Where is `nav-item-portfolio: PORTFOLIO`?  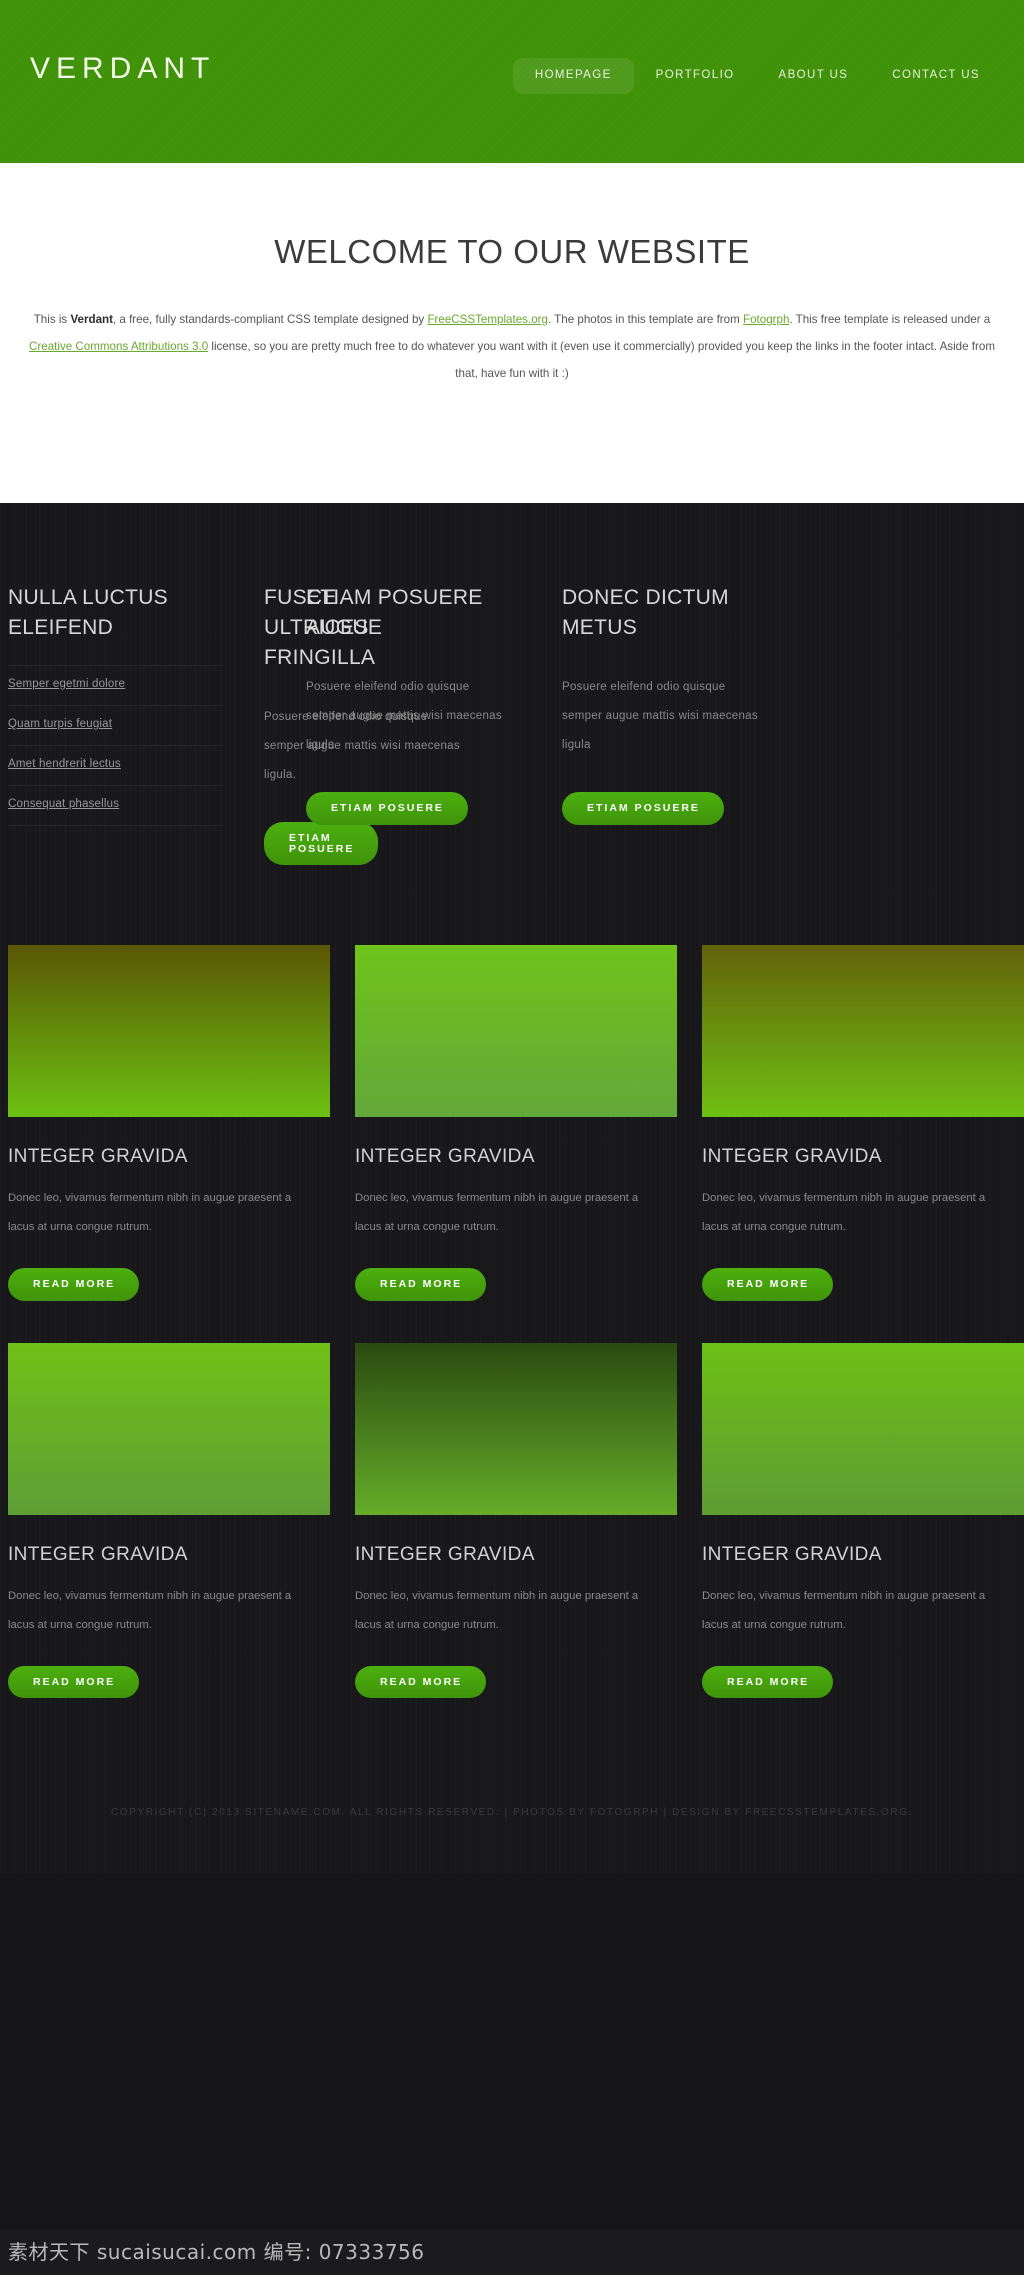
nav-item-portfolio: PORTFOLIO is located at coordinates (695, 76).